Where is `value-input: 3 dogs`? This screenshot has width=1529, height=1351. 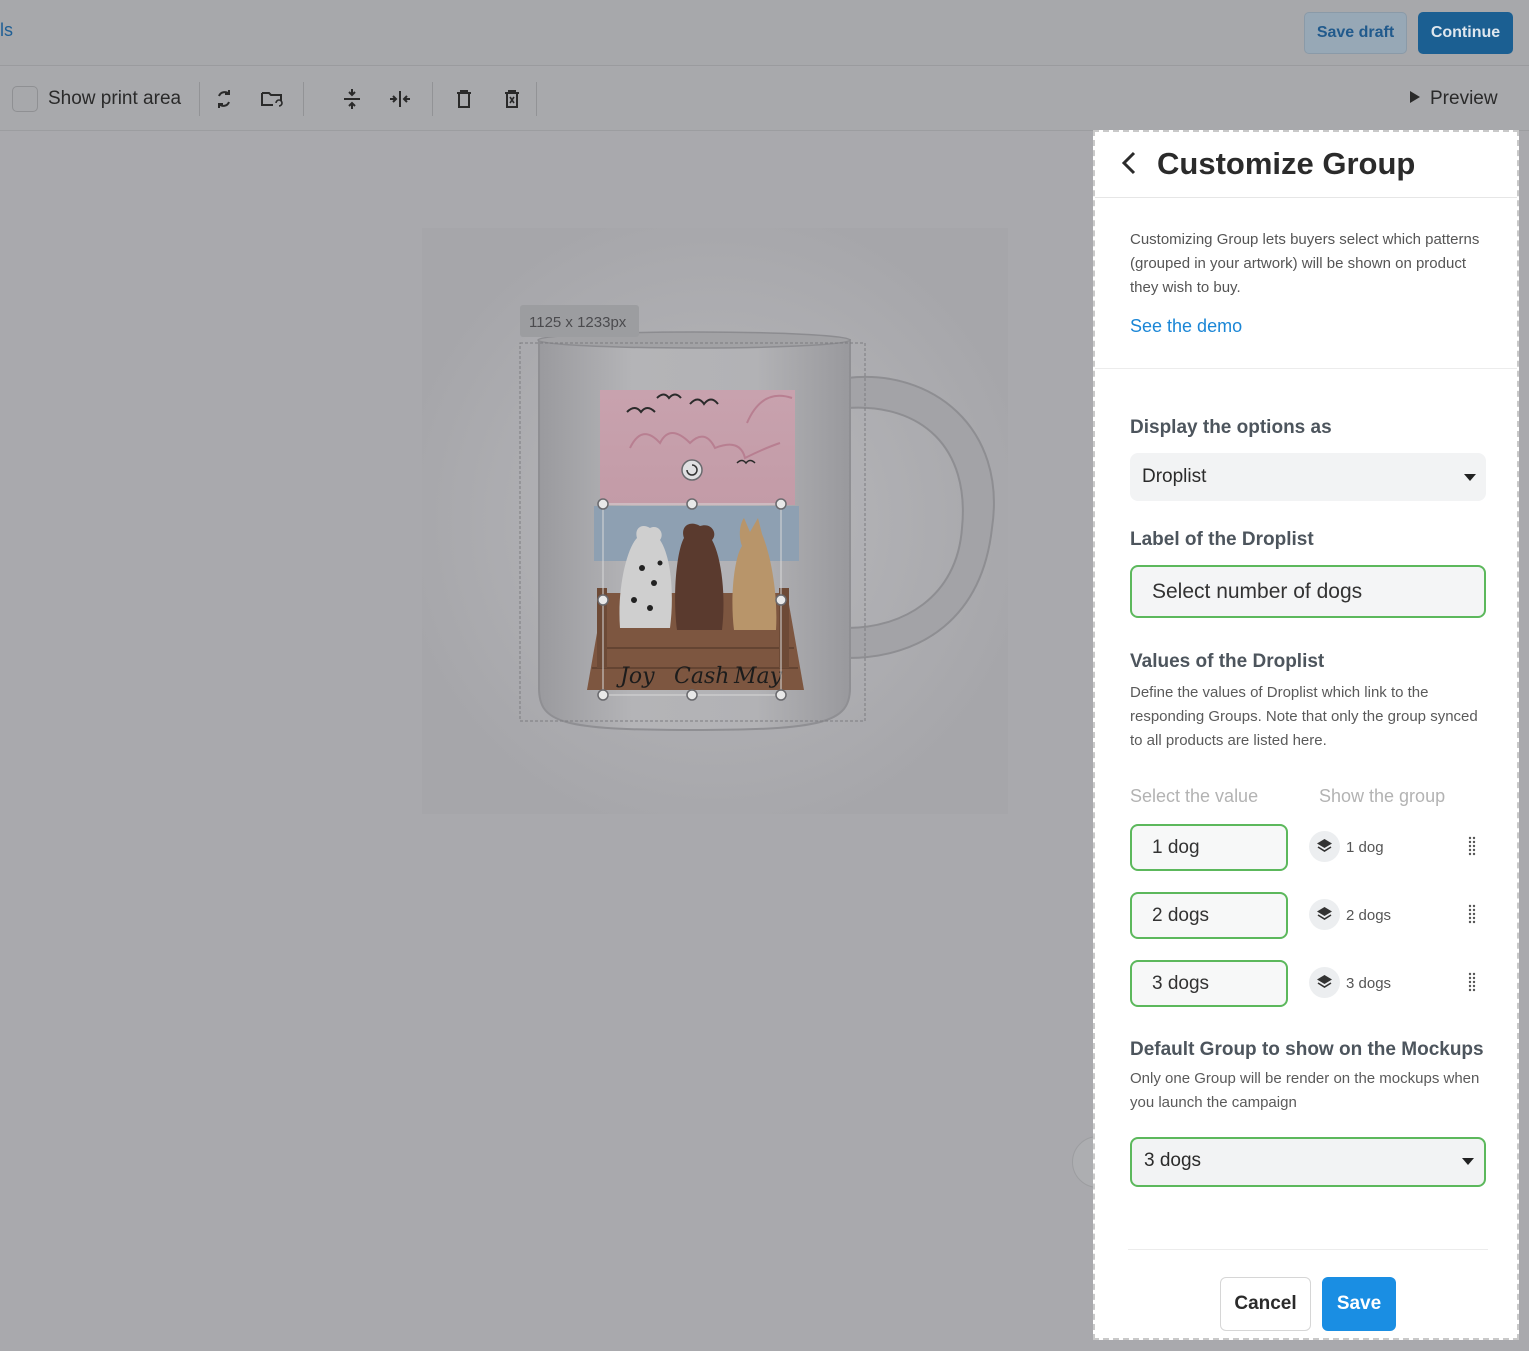 value-input: 3 dogs is located at coordinates (1209, 983).